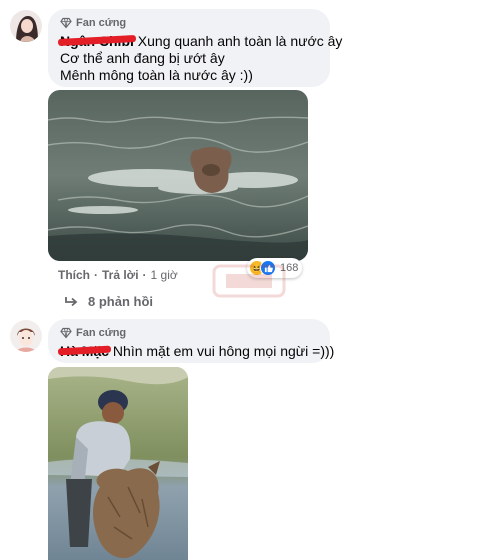  I want to click on comment-actions: Thích · Trả lời · 1 giờ, so click(118, 275).